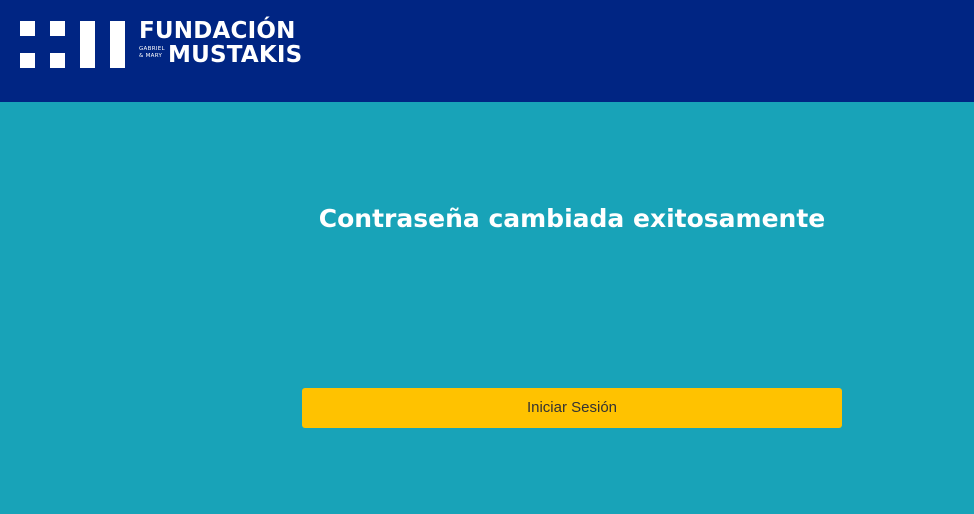  I want to click on logo-subtitle-bottom: & MARY, so click(151, 56).